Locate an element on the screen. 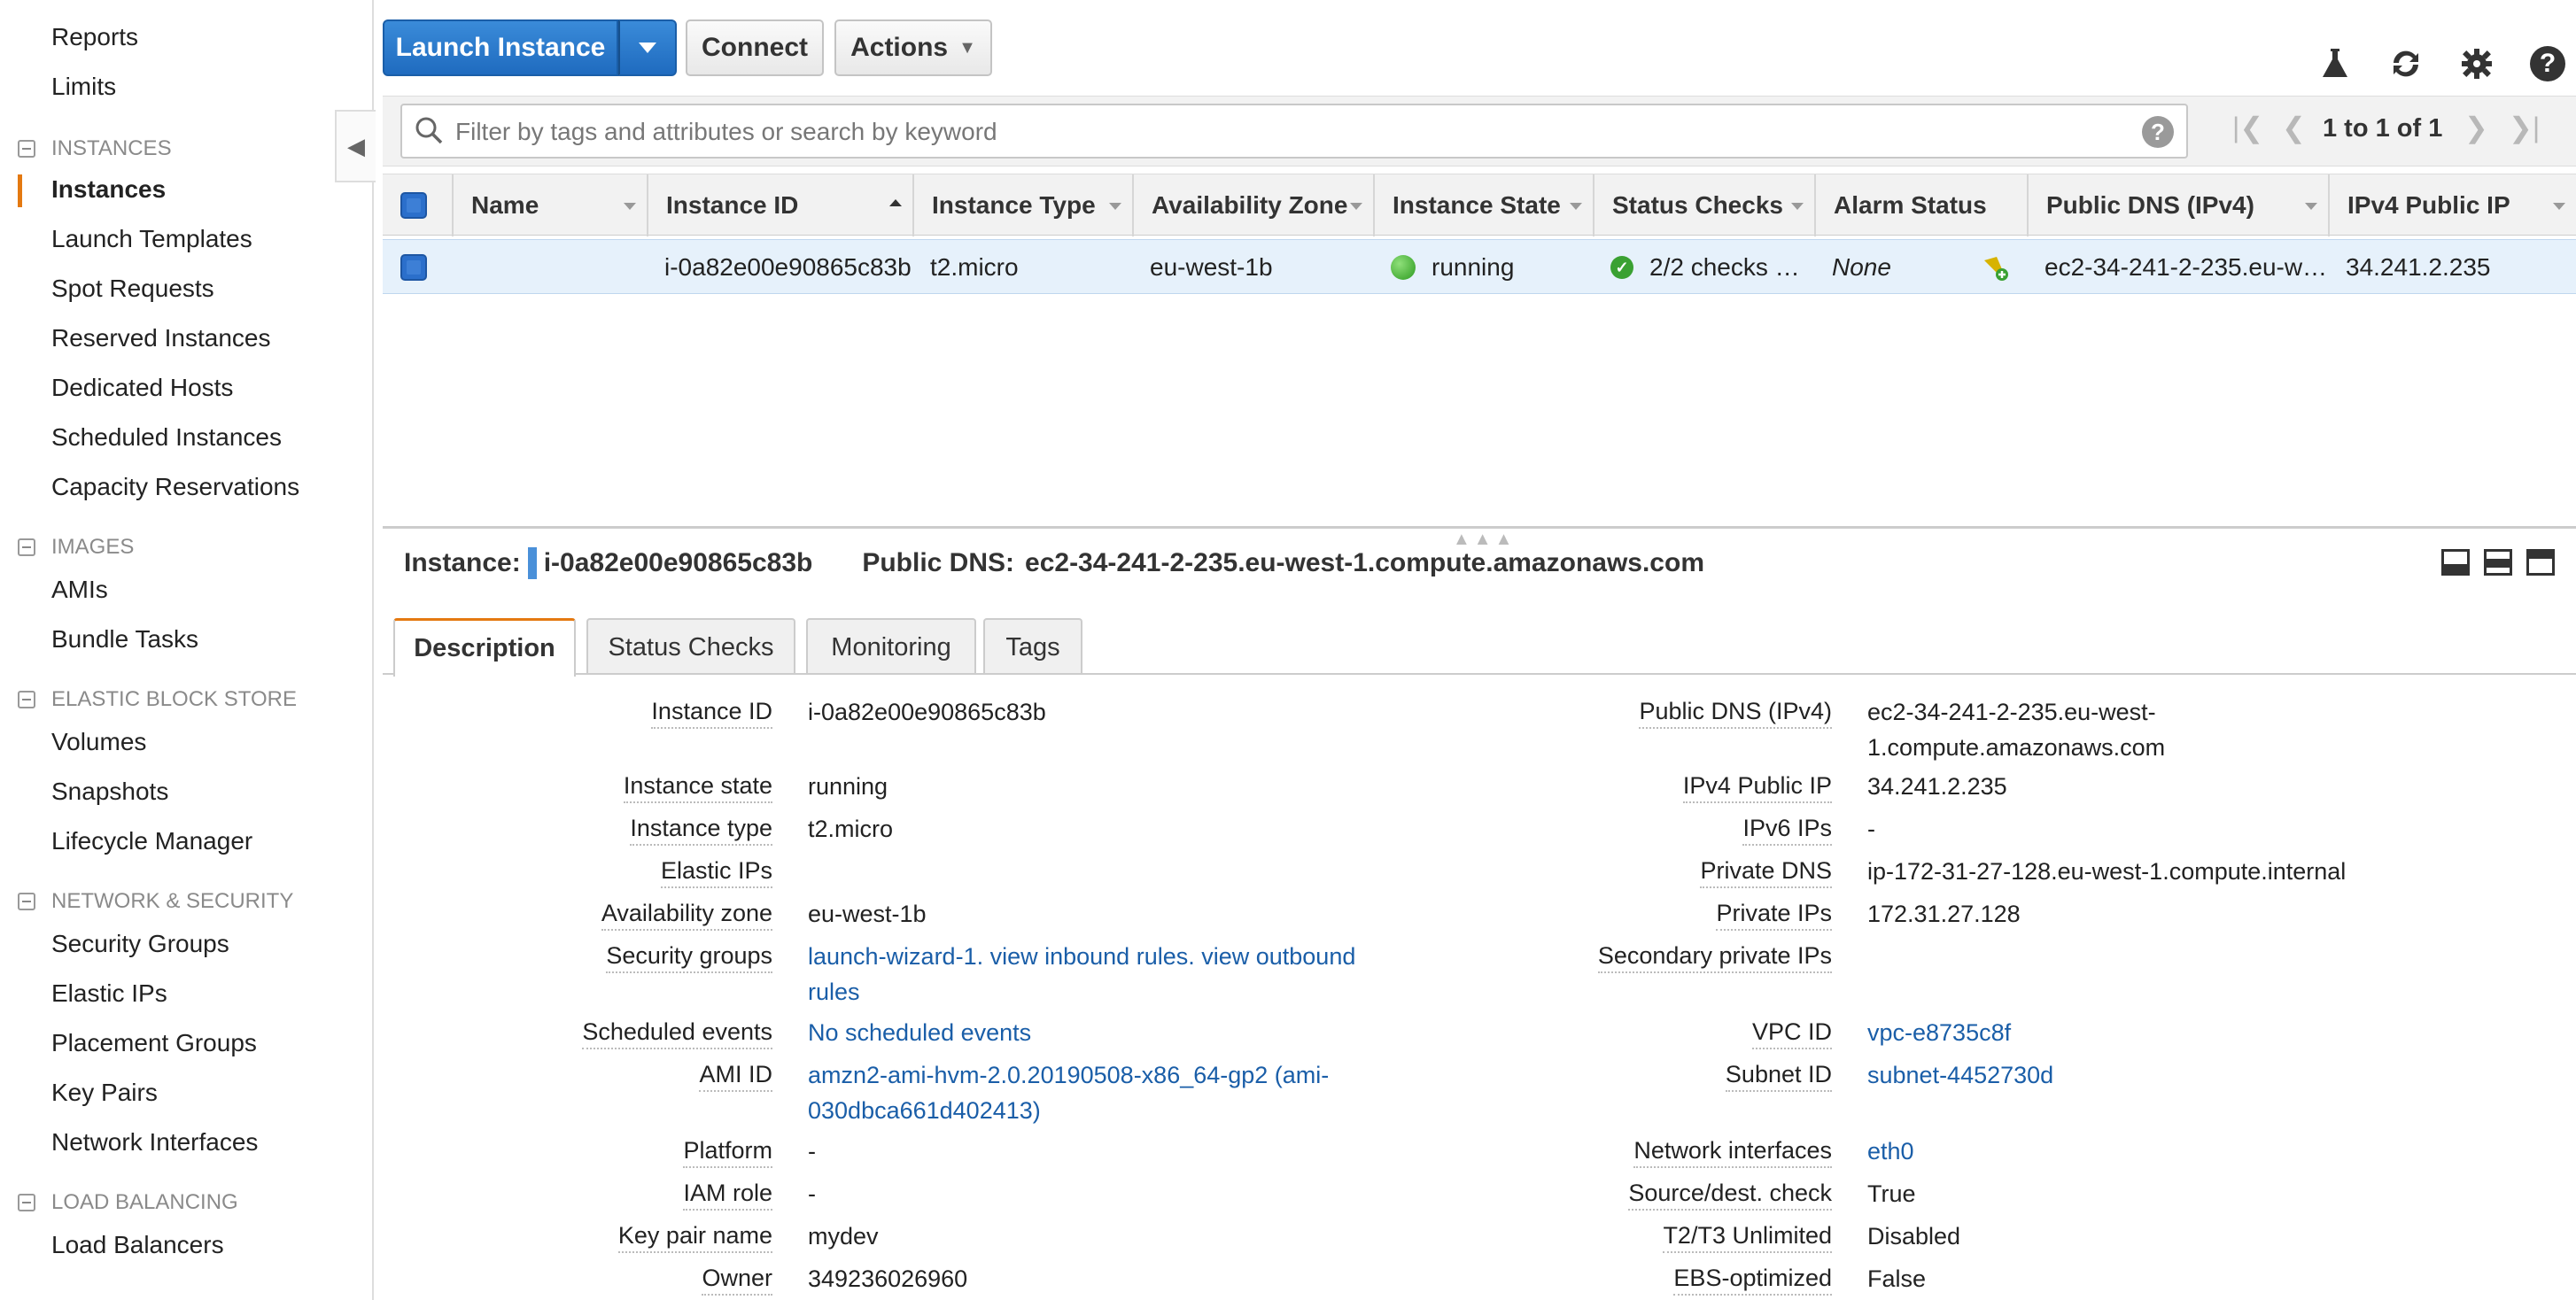 The image size is (2576, 1300). label-ebs-optimized: EBS-optimized is located at coordinates (1752, 1280).